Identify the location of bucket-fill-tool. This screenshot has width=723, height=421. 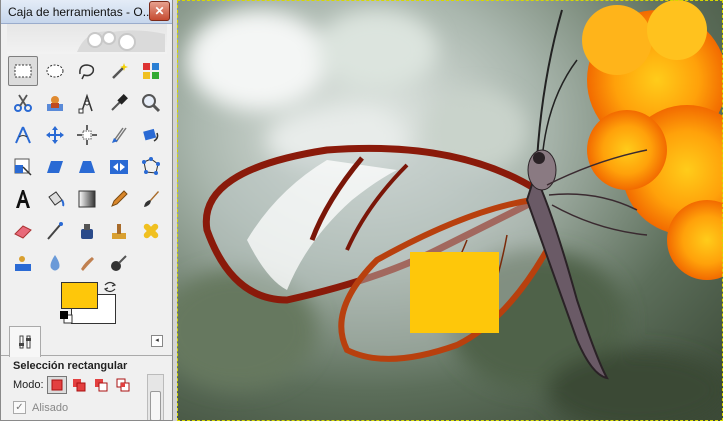
(55, 199).